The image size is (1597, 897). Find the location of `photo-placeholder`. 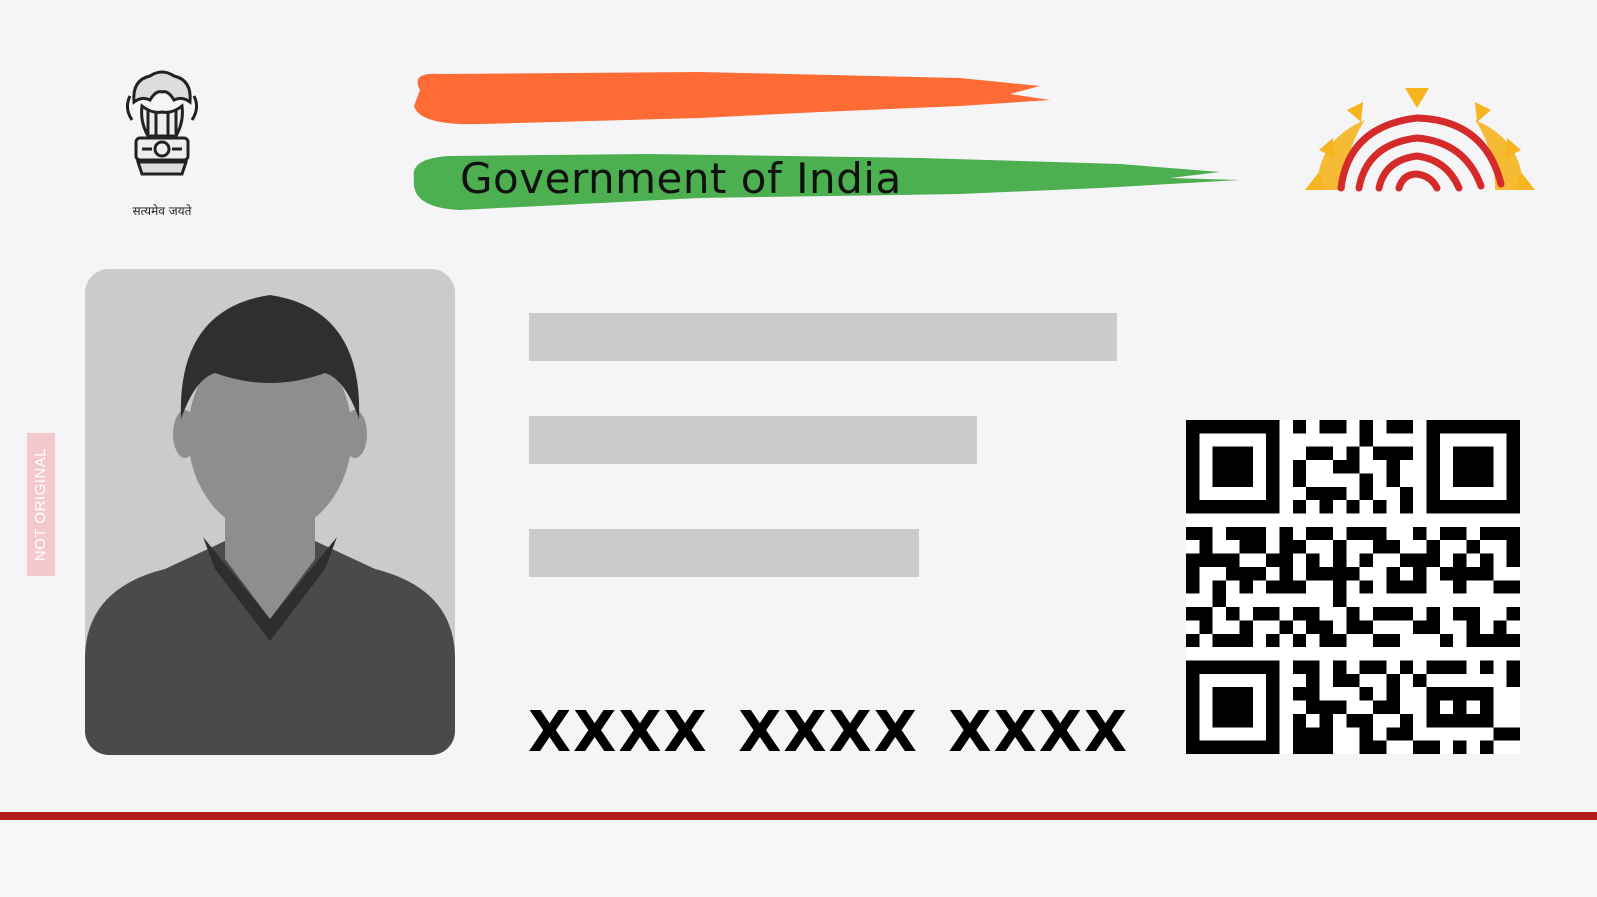

photo-placeholder is located at coordinates (270, 512).